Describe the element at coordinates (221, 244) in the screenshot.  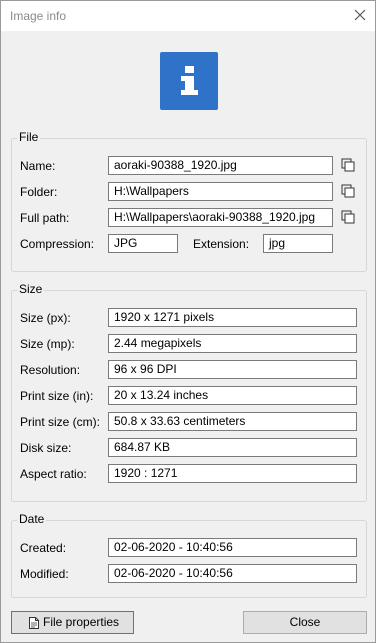
I see `extension-label: Extension:` at that location.